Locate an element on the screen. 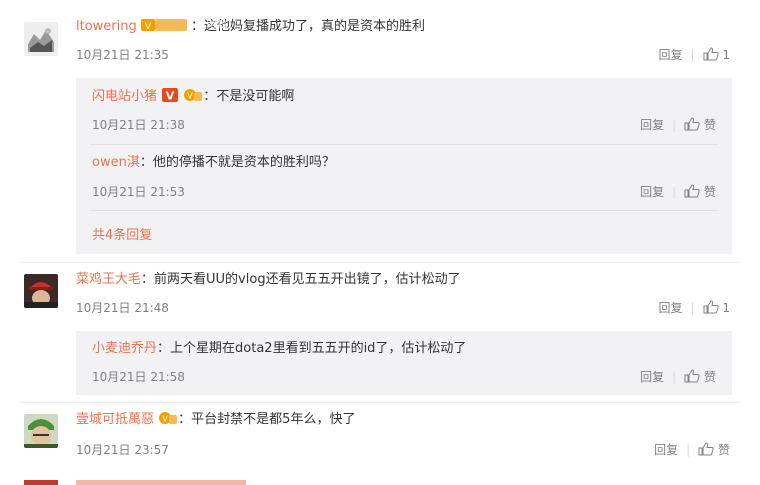 The width and height of the screenshot is (760, 485). timestamp: 10月21日 23:57 is located at coordinates (122, 450).